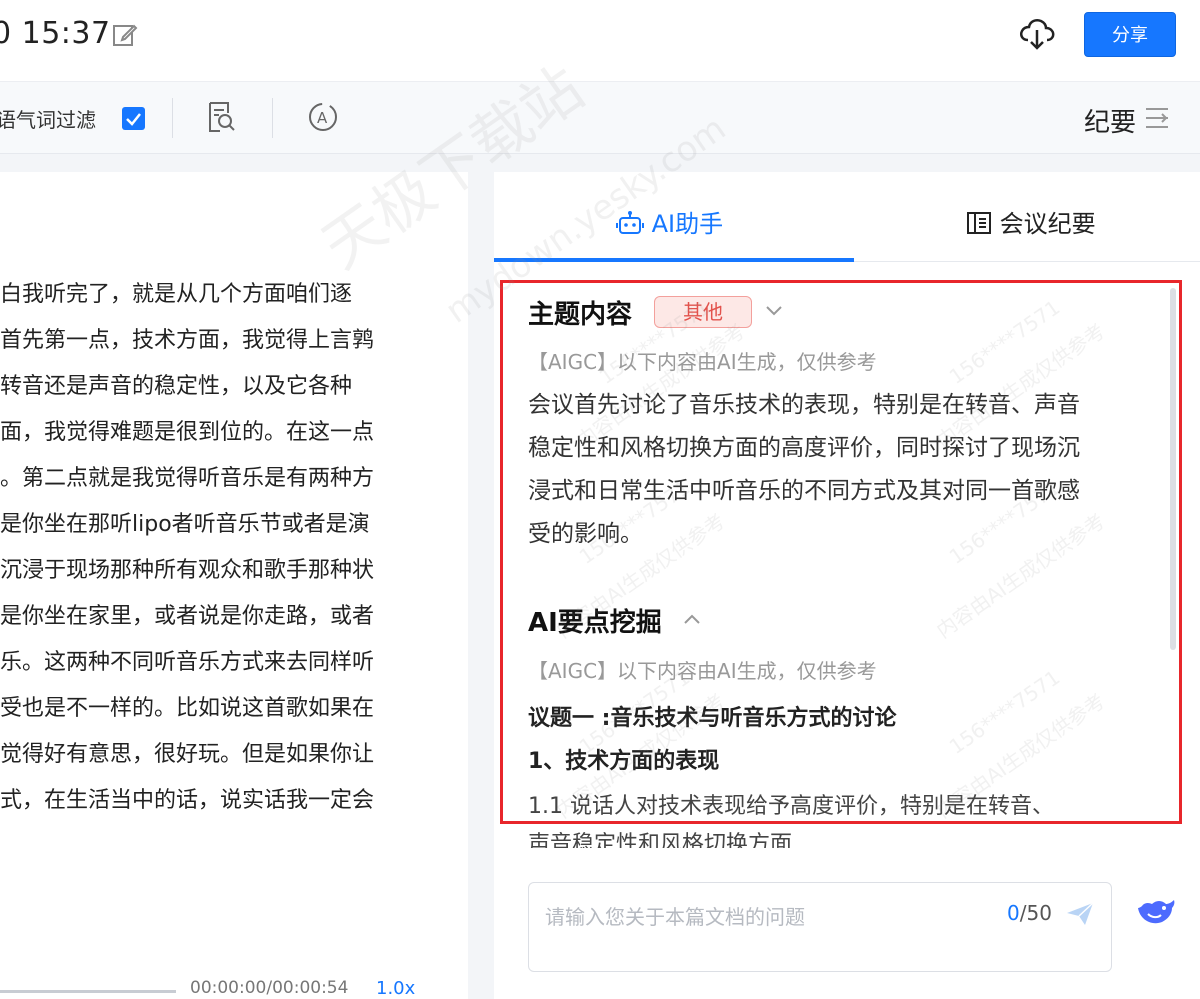  What do you see at coordinates (820, 927) in the screenshot?
I see `question-input: 请输入您关于本篇文档的问题 0/50` at bounding box center [820, 927].